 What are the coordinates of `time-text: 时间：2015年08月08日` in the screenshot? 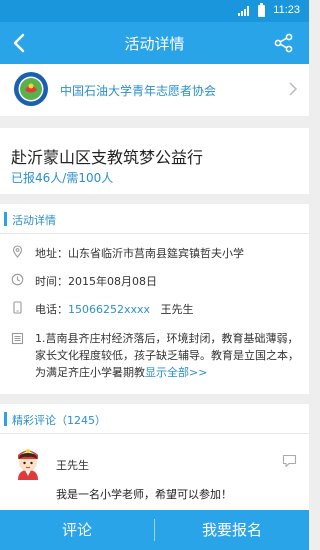 It's located at (96, 281).